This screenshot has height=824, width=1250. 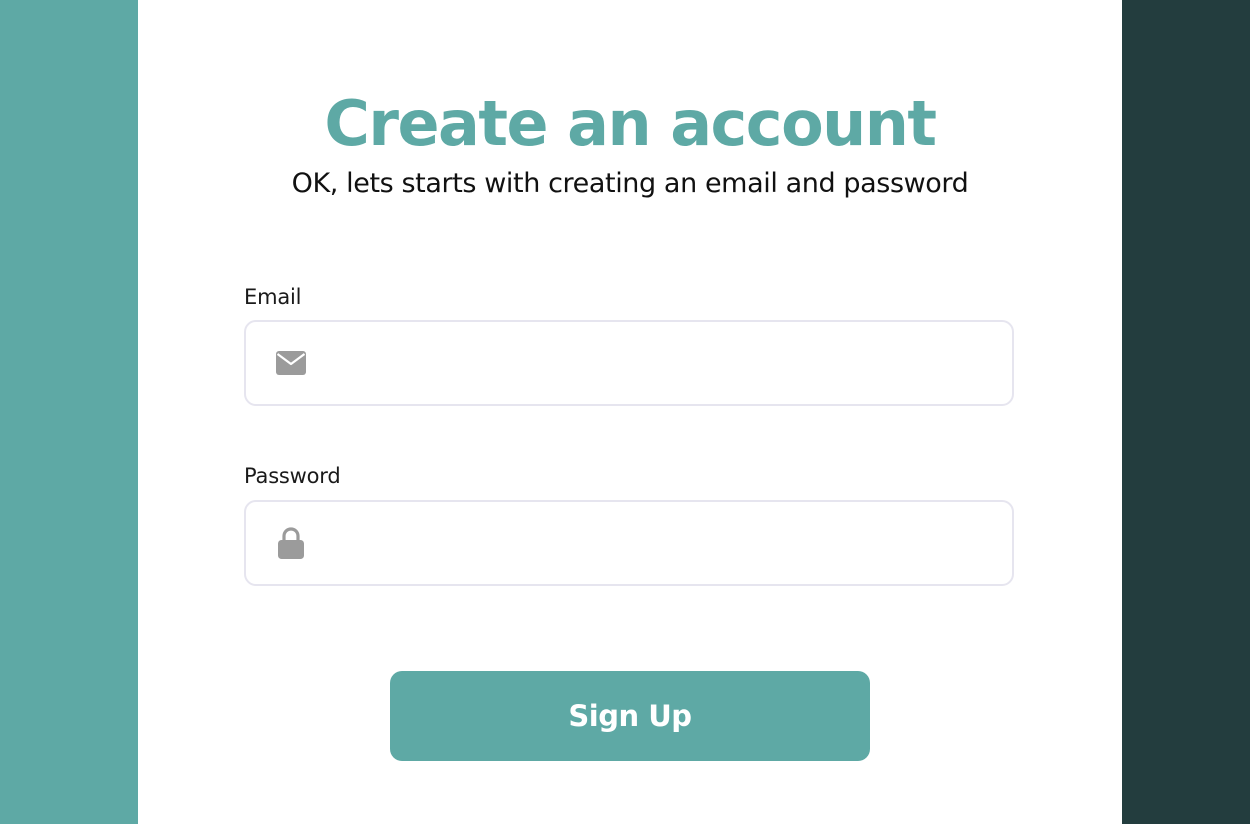 What do you see at coordinates (657, 363) in the screenshot?
I see `email-input` at bounding box center [657, 363].